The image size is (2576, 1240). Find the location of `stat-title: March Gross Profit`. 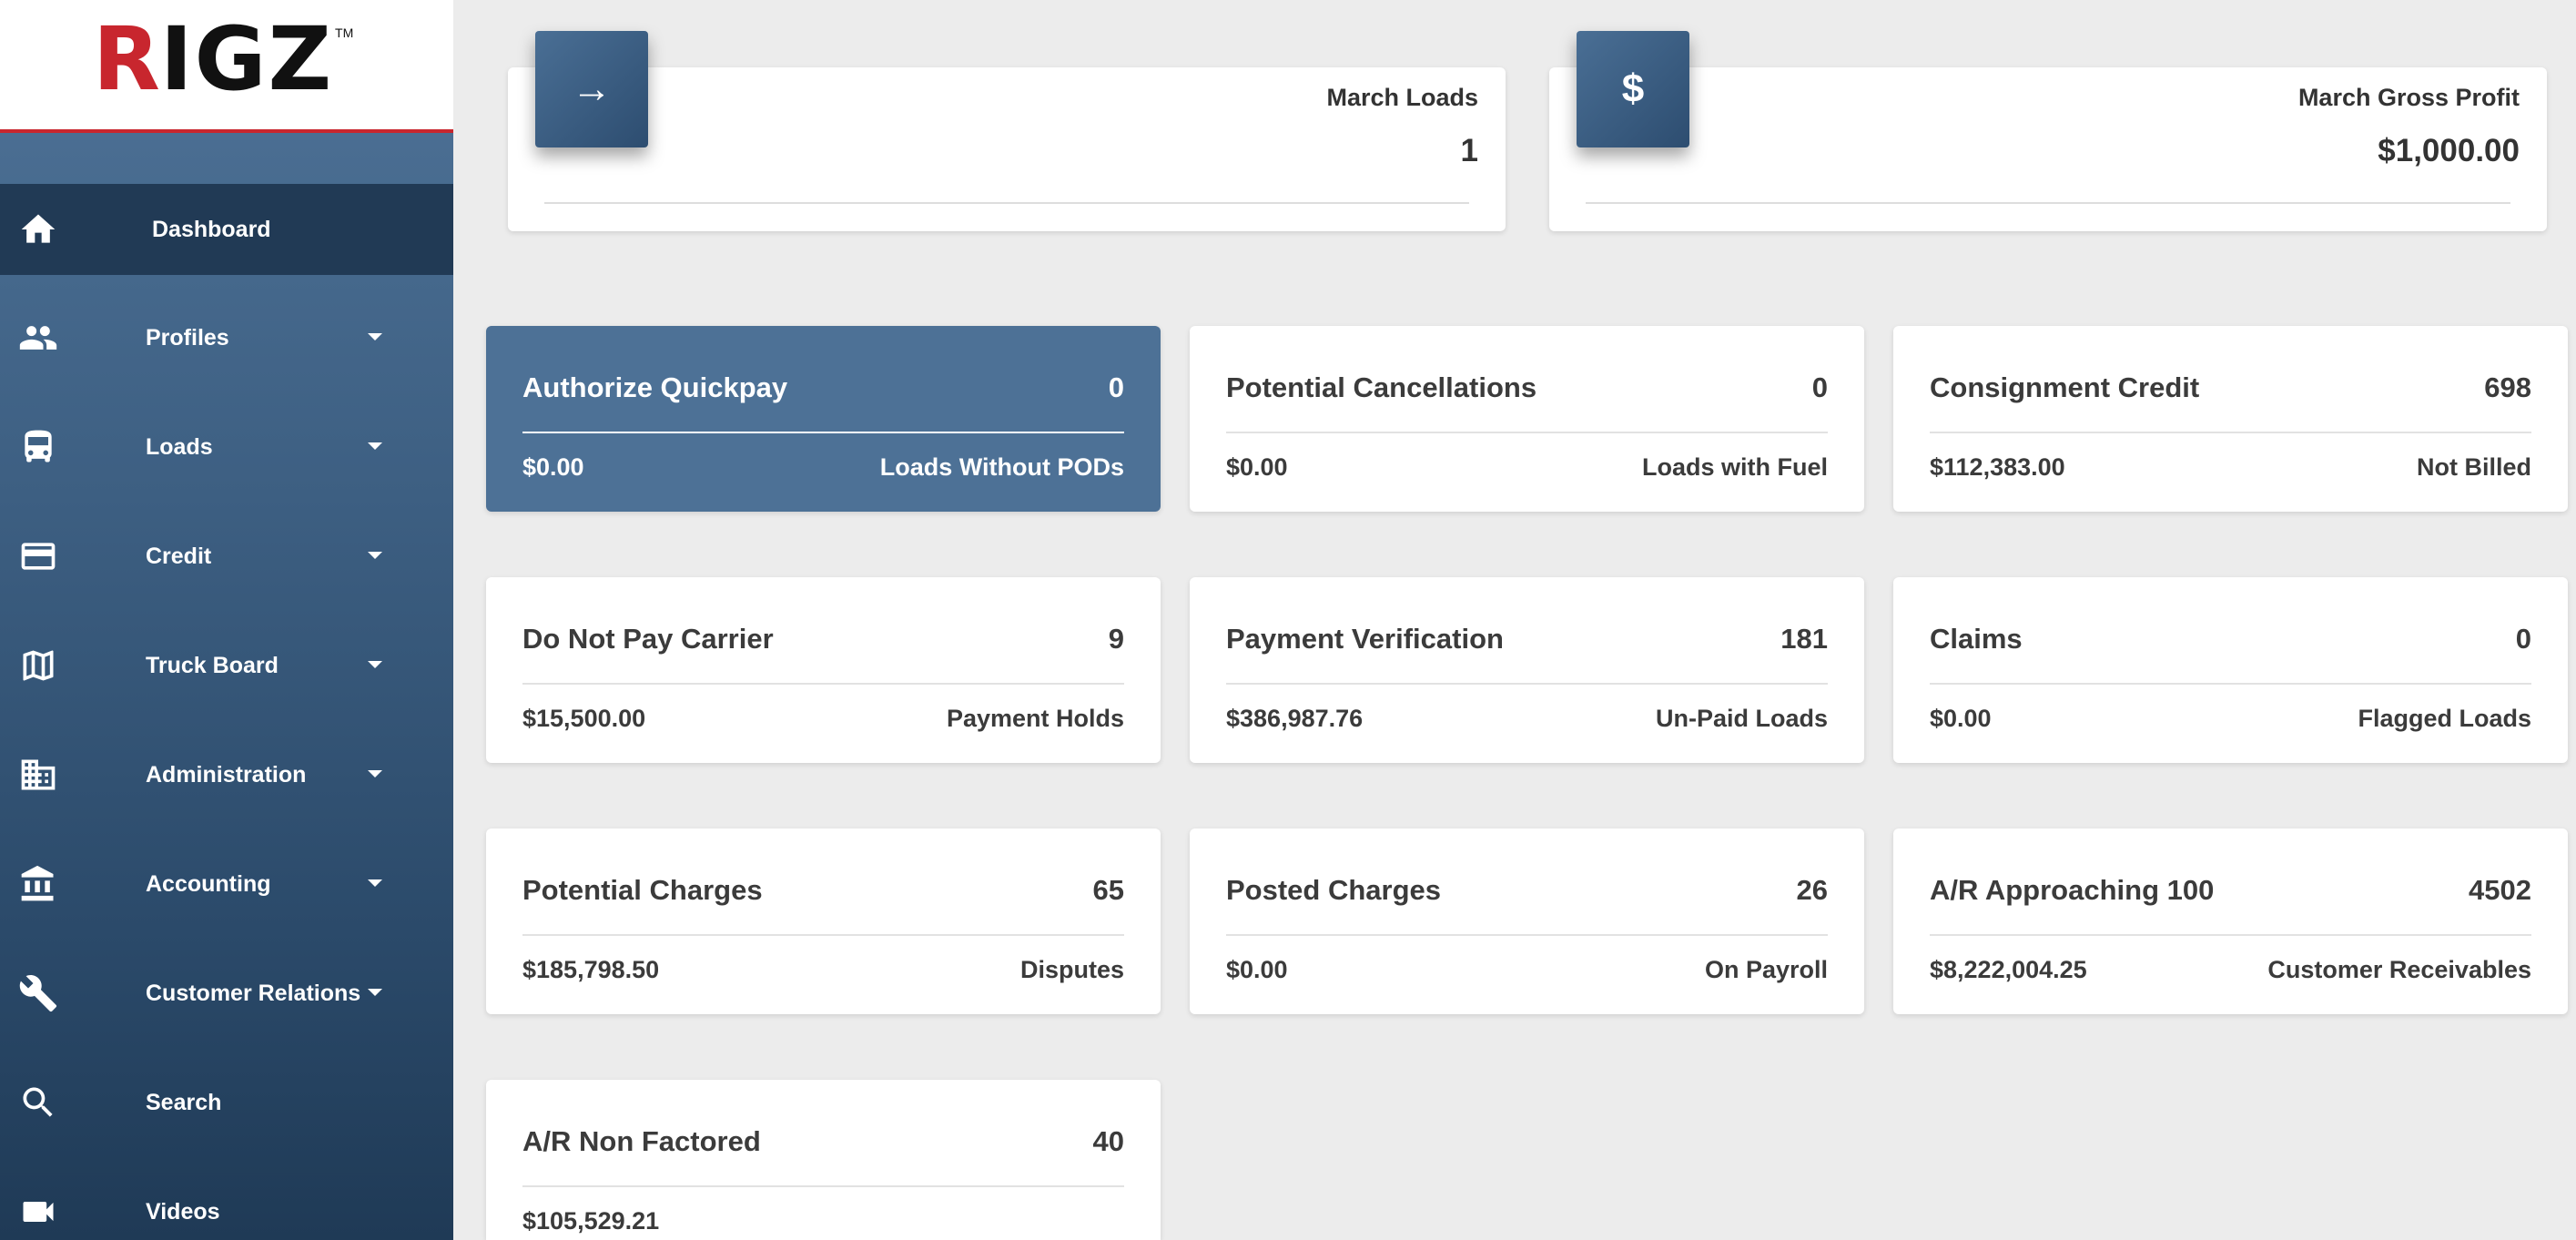

stat-title: March Gross Profit is located at coordinates (2408, 97).